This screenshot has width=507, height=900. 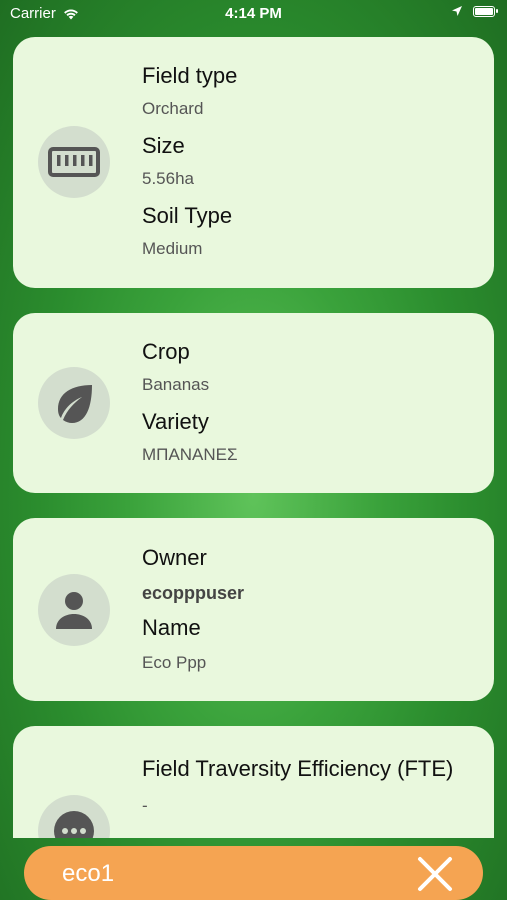 I want to click on person-icon, so click(x=74, y=610).